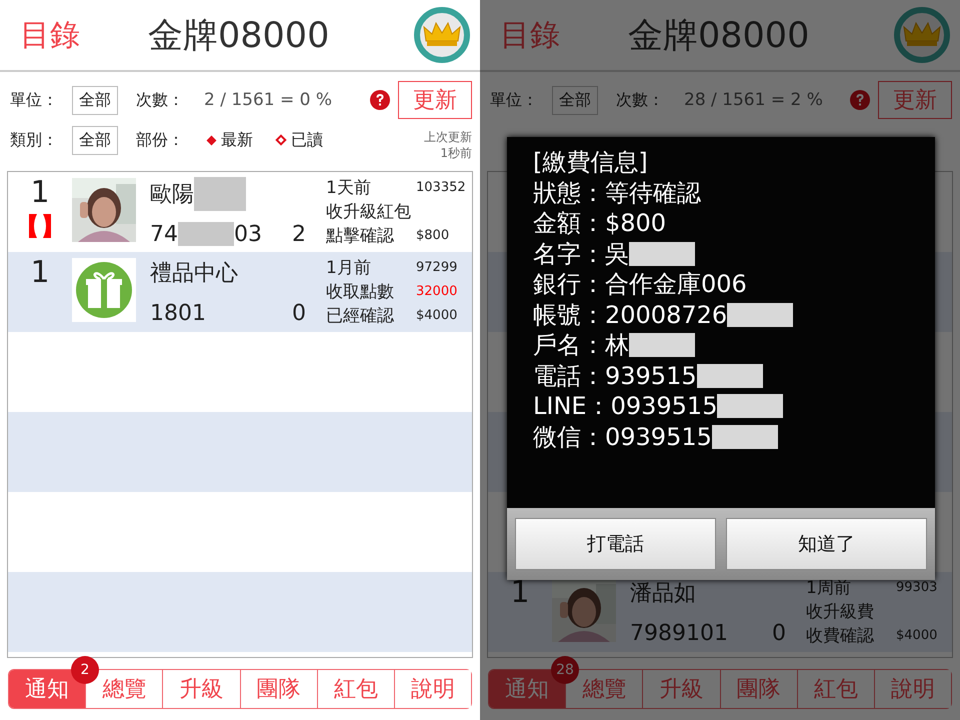 Image resolution: width=960 pixels, height=720 pixels. What do you see at coordinates (917, 588) in the screenshot?
I see `order-number: 99303` at bounding box center [917, 588].